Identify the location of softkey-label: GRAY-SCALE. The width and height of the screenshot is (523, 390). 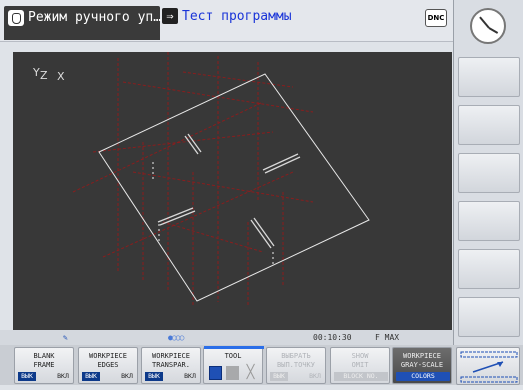
(422, 365).